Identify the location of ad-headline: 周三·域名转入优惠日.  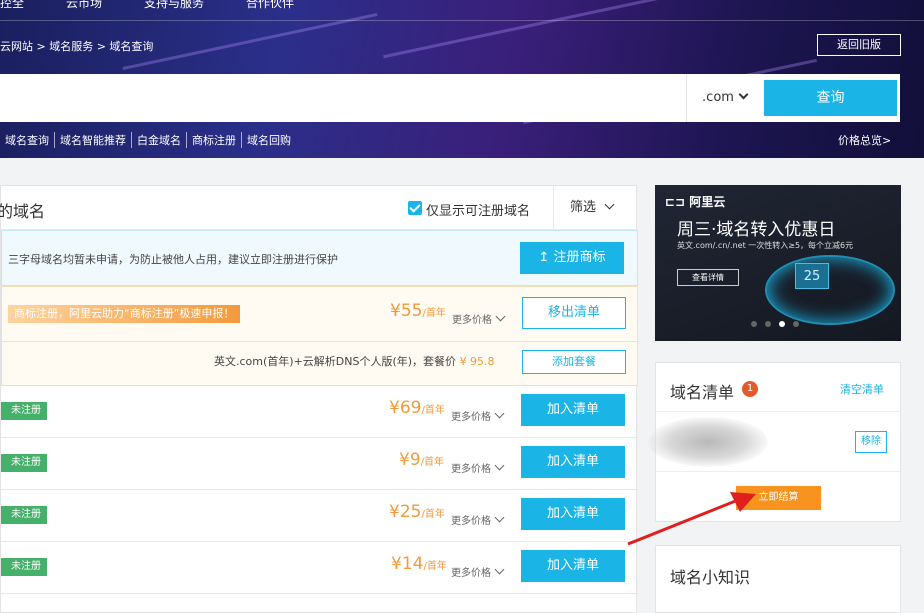
(756, 230).